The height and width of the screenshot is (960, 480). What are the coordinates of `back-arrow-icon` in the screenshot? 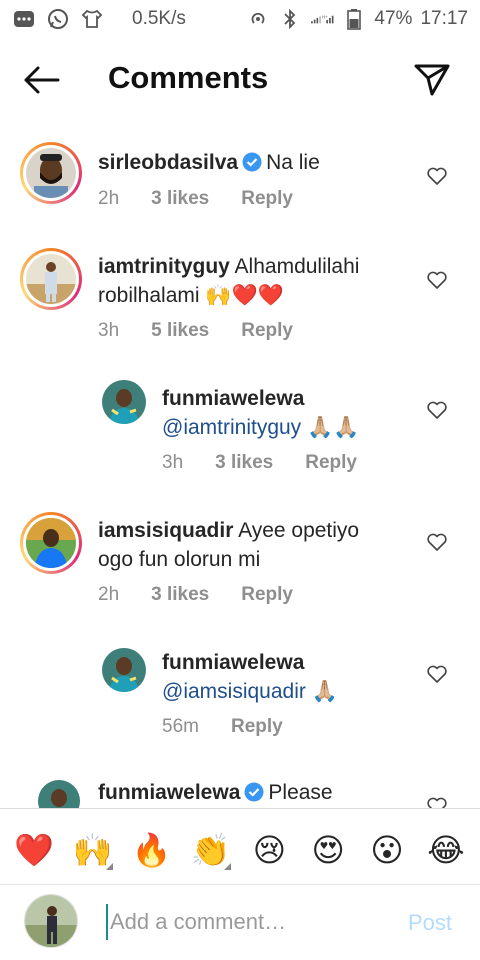 It's located at (42, 80).